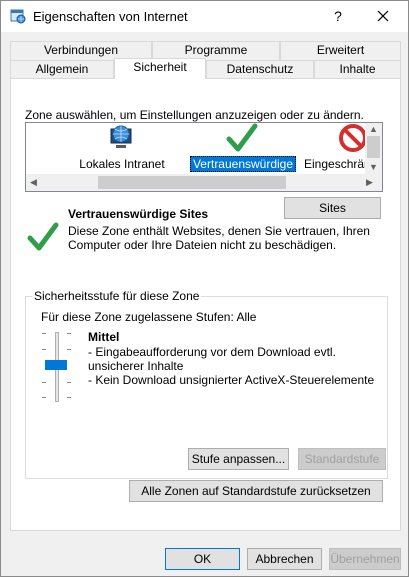 Image resolution: width=409 pixels, height=577 pixels. I want to click on ok-button: OK, so click(202, 559).